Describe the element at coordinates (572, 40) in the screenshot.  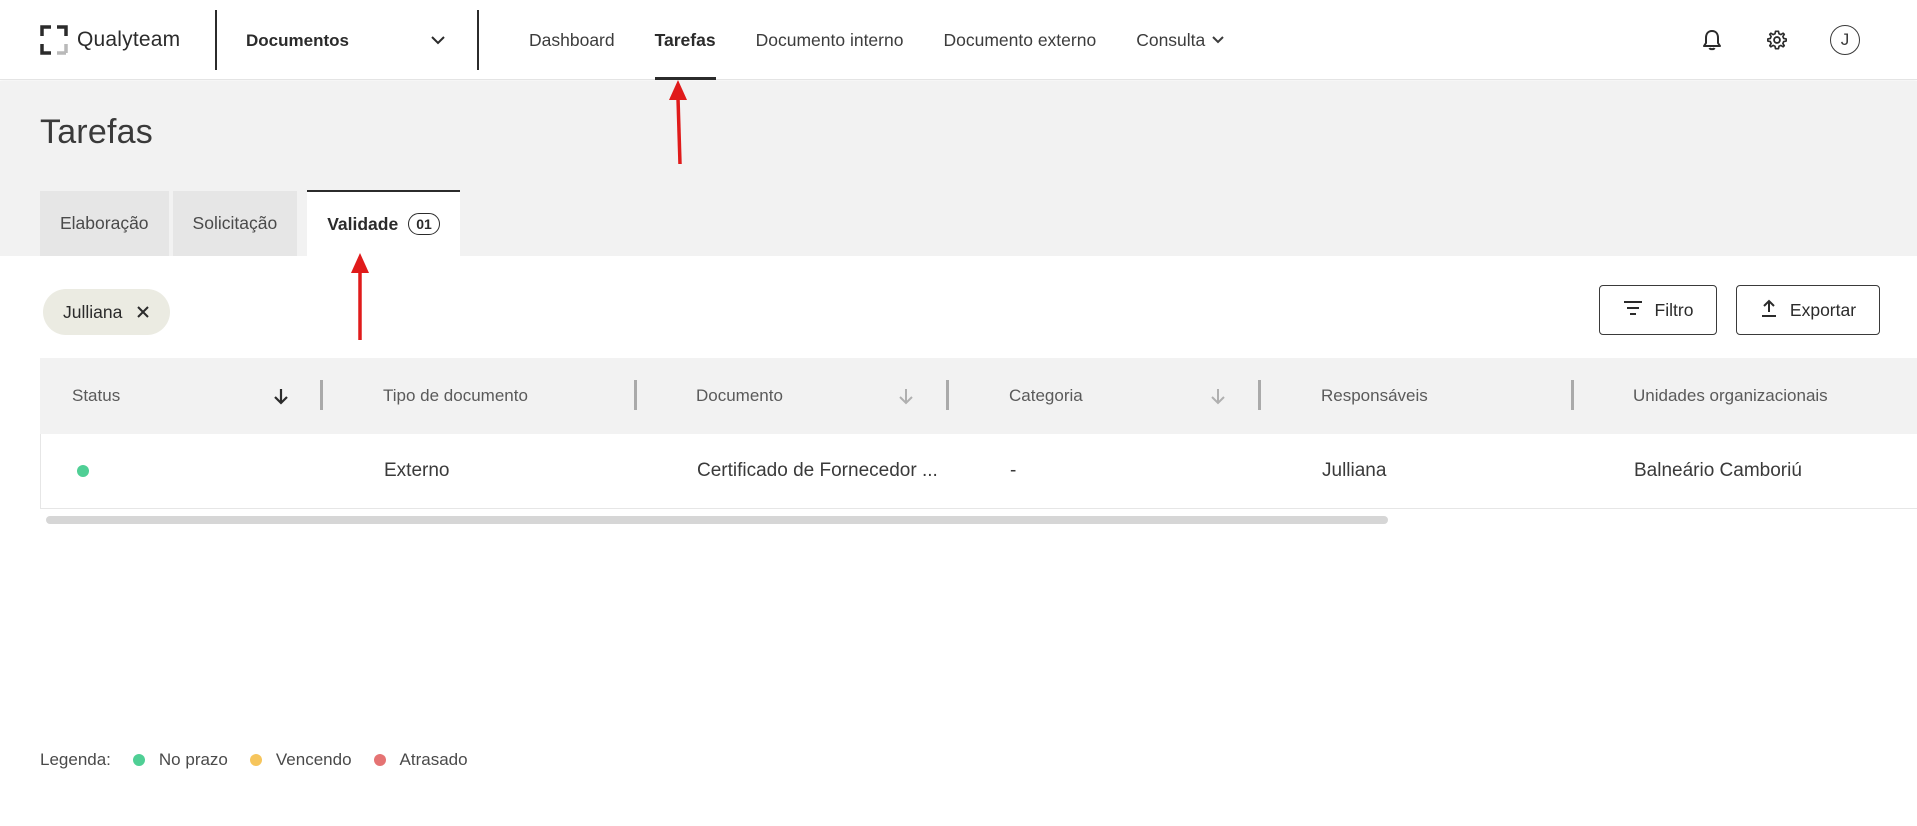
I see `nav-dashboard: Dashboard` at that location.